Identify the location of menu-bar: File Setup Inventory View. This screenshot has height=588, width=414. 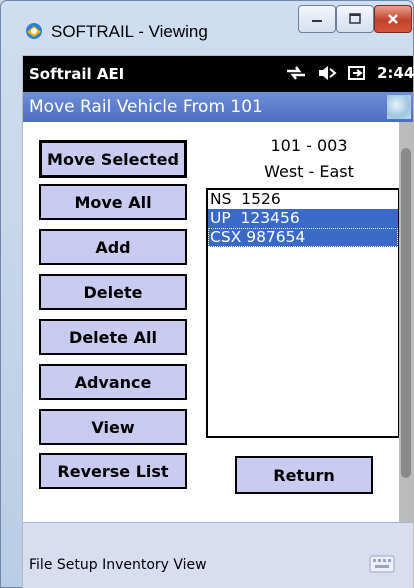
(218, 555).